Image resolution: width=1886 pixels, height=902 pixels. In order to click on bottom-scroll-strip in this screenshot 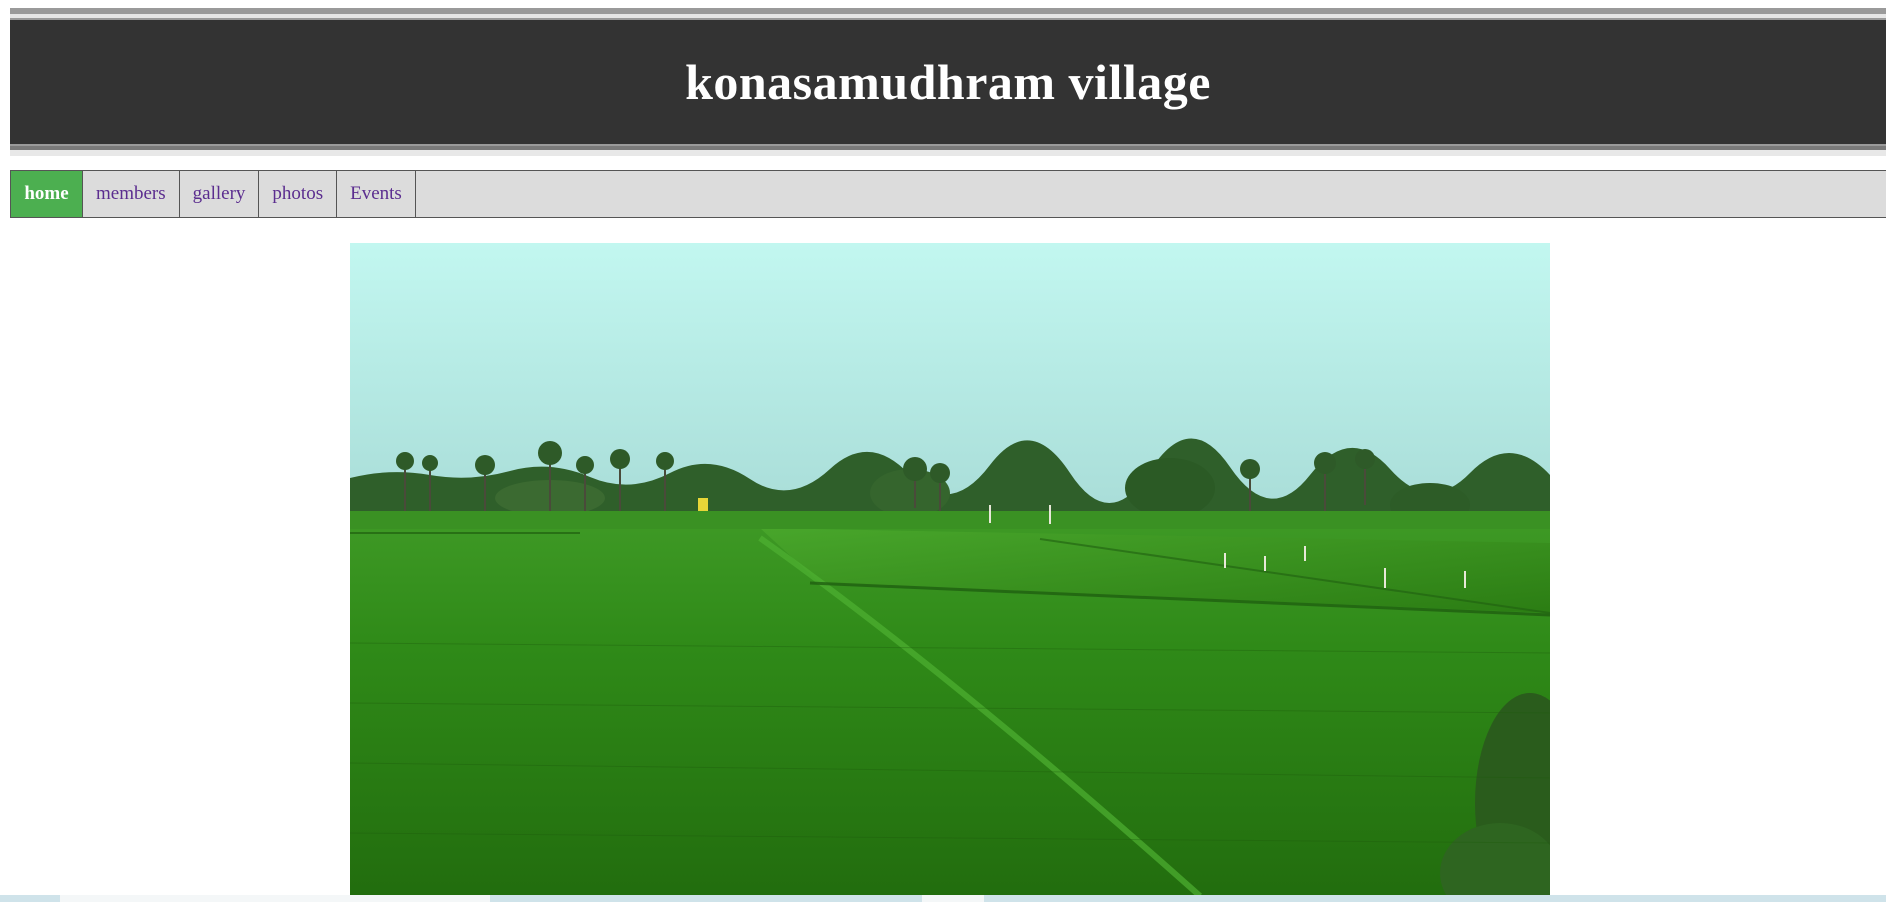, I will do `click(943, 898)`.